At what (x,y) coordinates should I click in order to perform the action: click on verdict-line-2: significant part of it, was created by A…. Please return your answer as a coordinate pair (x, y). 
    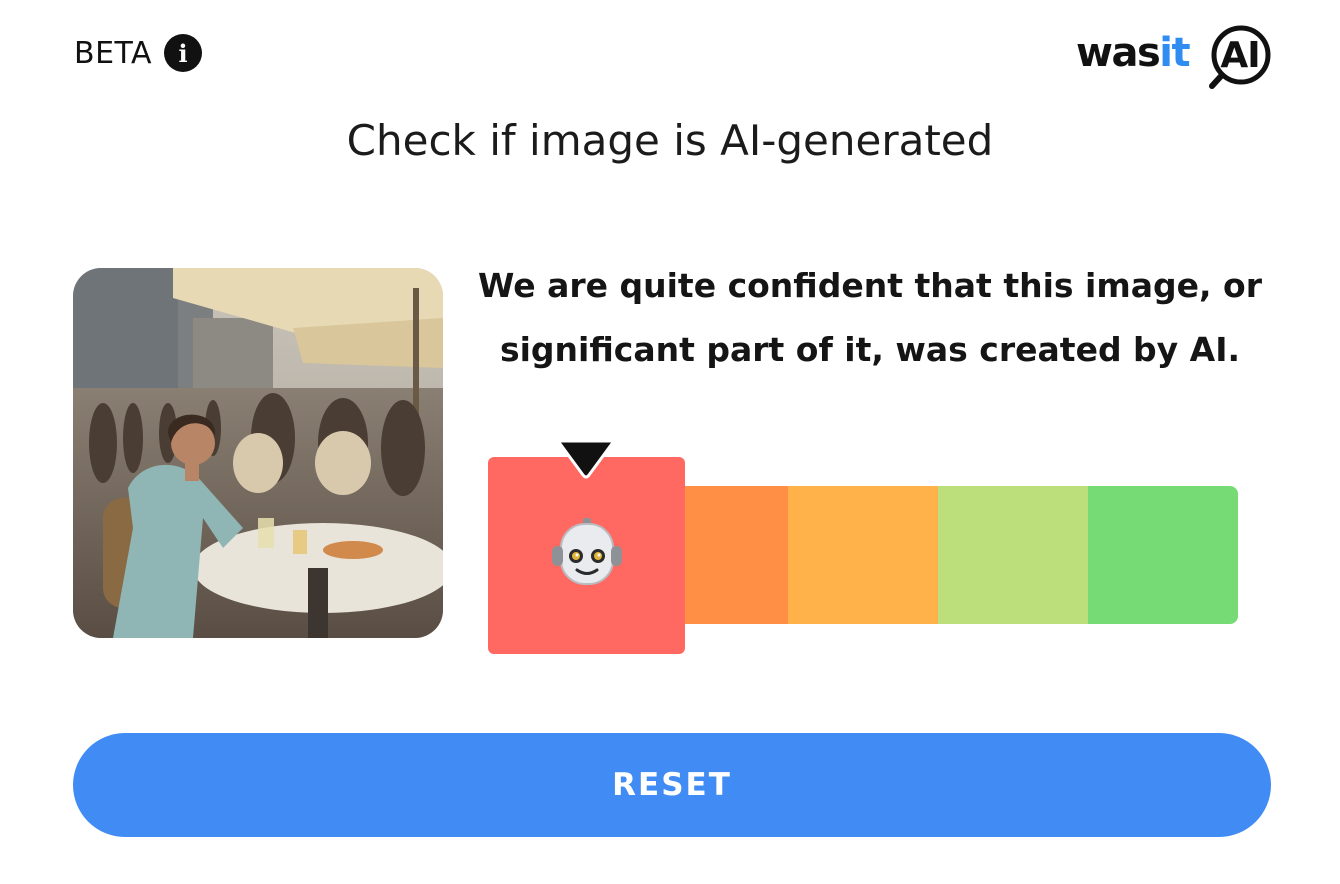
    Looking at the image, I should click on (870, 349).